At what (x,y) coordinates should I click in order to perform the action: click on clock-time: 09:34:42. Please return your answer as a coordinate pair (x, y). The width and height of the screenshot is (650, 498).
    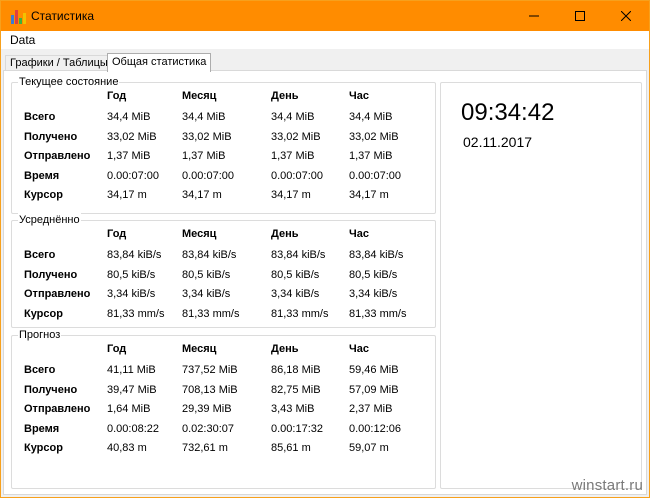
    Looking at the image, I should click on (508, 112).